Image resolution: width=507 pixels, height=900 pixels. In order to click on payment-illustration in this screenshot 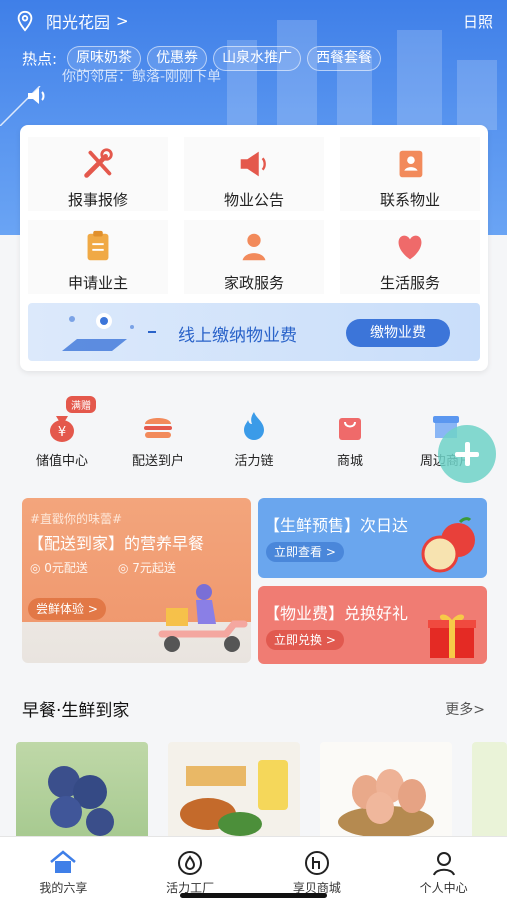, I will do `click(98, 332)`.